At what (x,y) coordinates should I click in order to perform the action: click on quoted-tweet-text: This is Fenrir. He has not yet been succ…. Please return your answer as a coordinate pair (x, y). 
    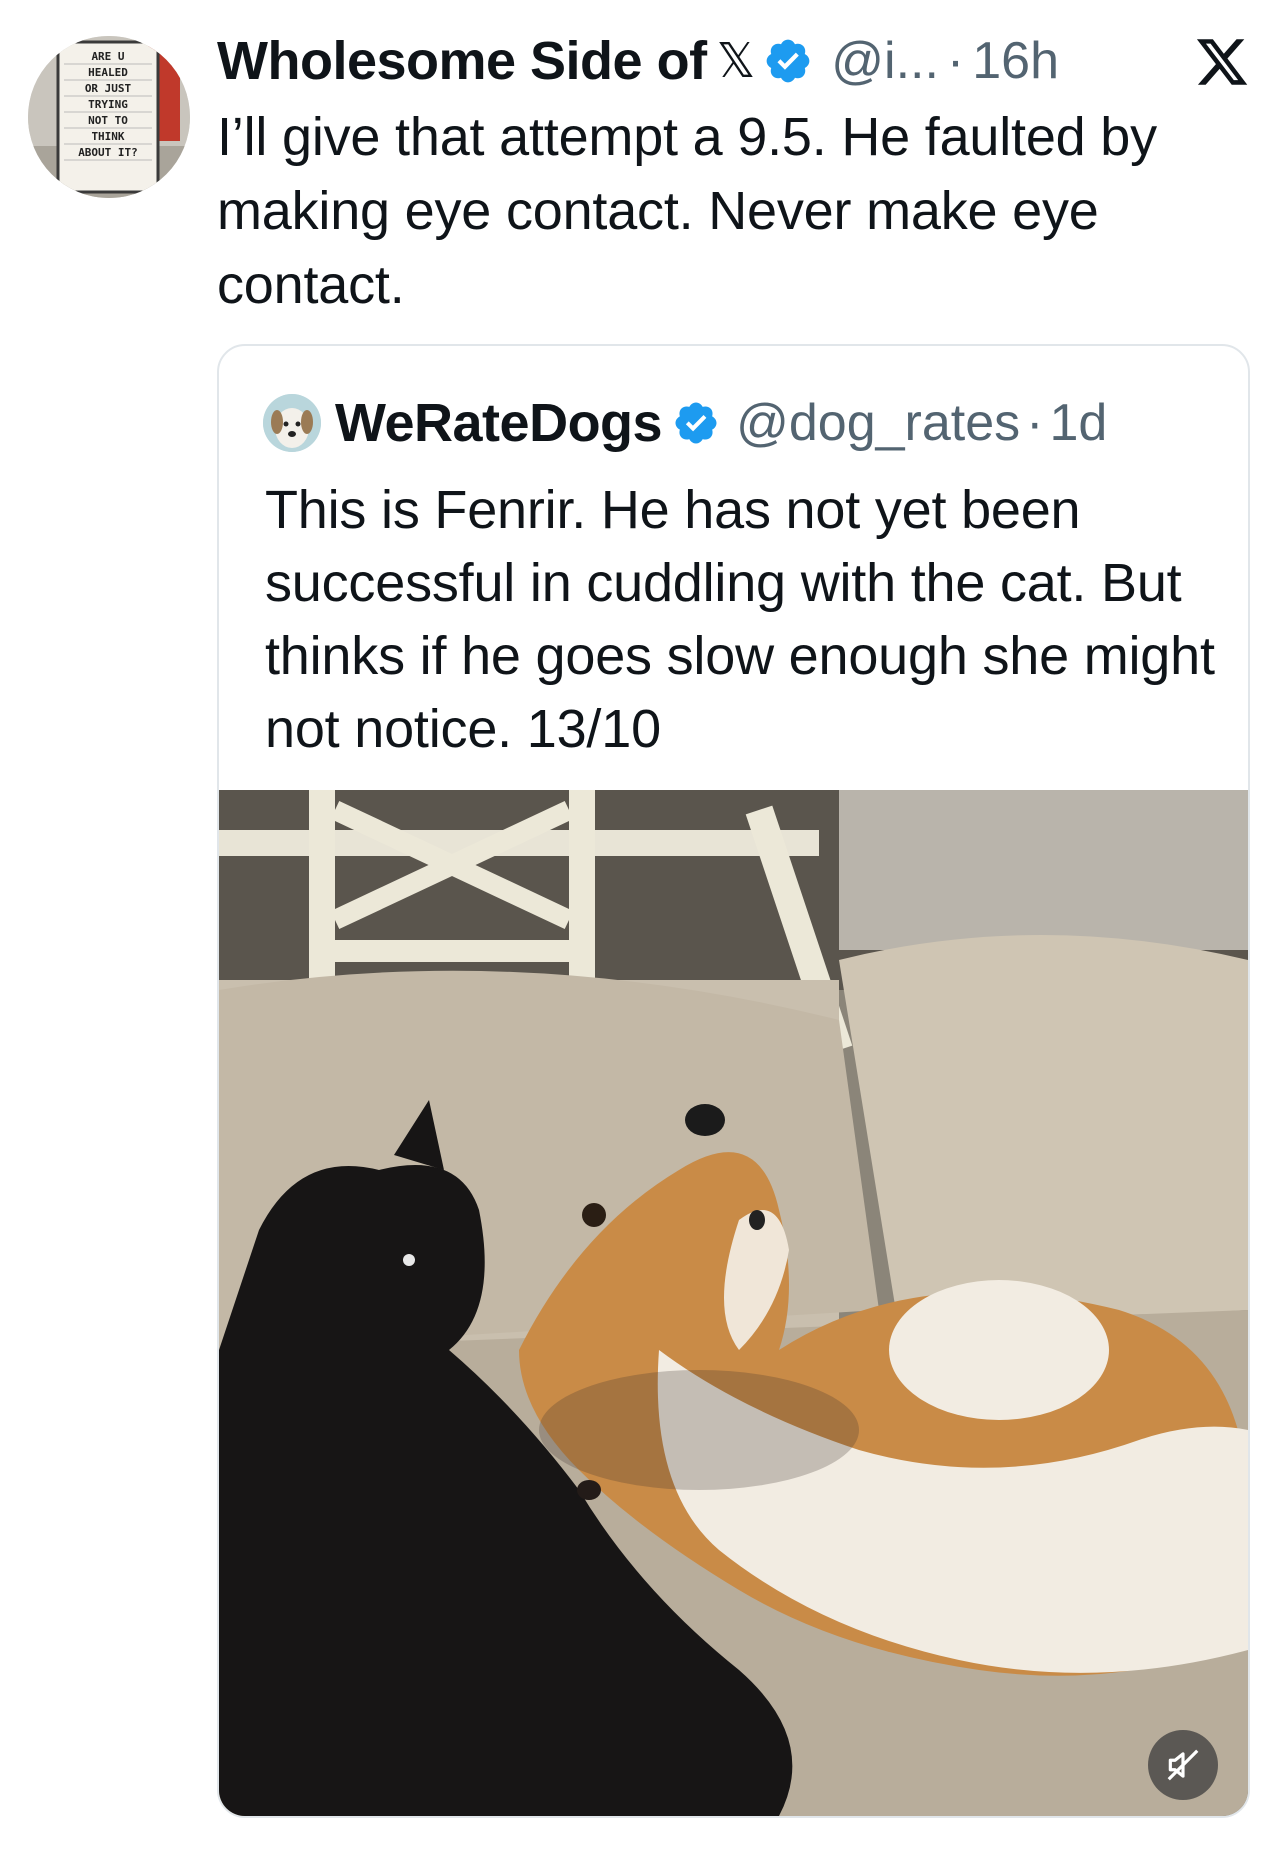
    Looking at the image, I should click on (740, 619).